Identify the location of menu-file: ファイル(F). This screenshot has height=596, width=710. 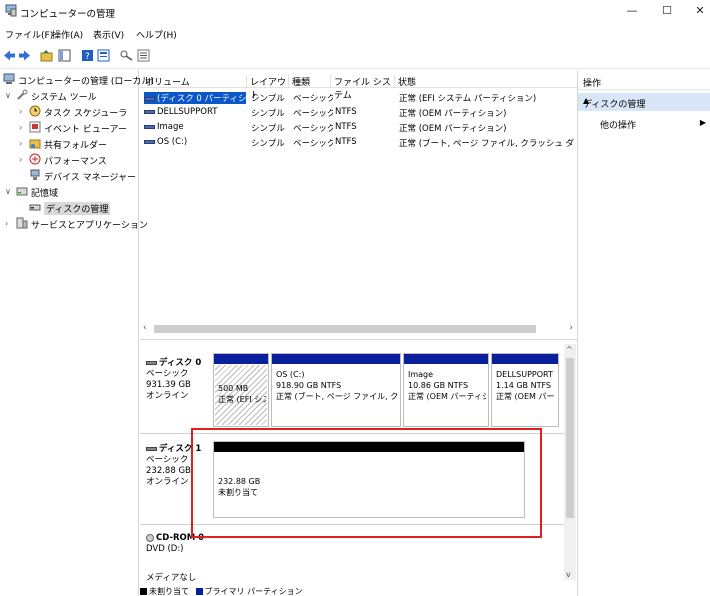
(29, 34).